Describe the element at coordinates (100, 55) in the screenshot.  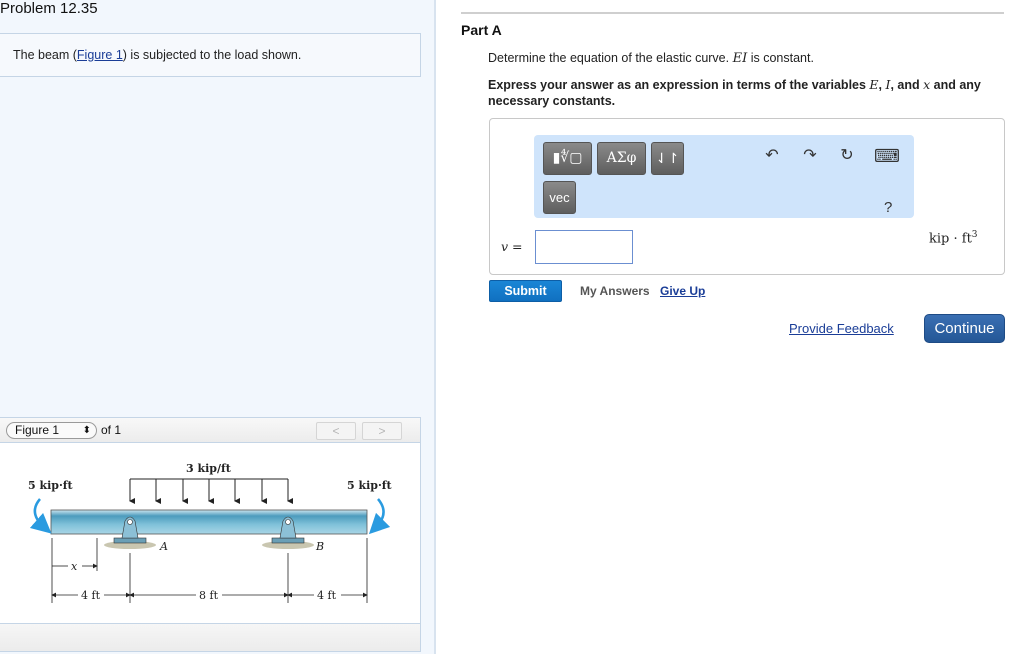
I see `figure-link: Figure 1` at that location.